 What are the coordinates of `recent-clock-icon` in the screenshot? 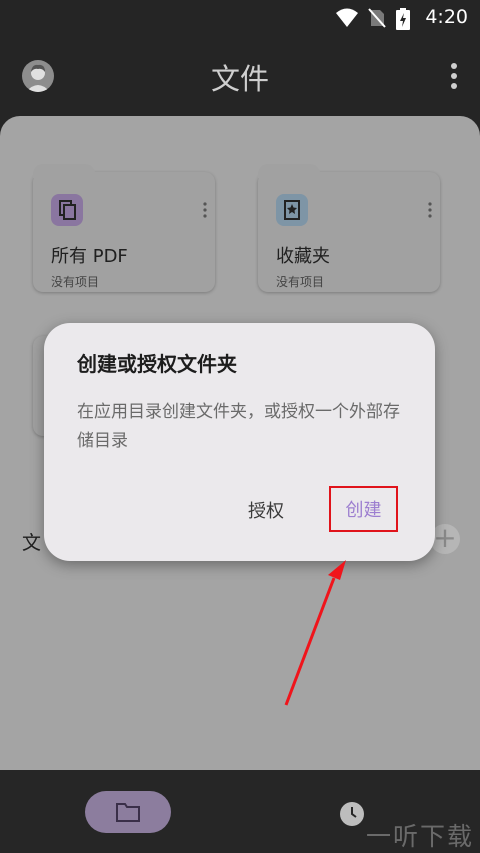 It's located at (352, 814).